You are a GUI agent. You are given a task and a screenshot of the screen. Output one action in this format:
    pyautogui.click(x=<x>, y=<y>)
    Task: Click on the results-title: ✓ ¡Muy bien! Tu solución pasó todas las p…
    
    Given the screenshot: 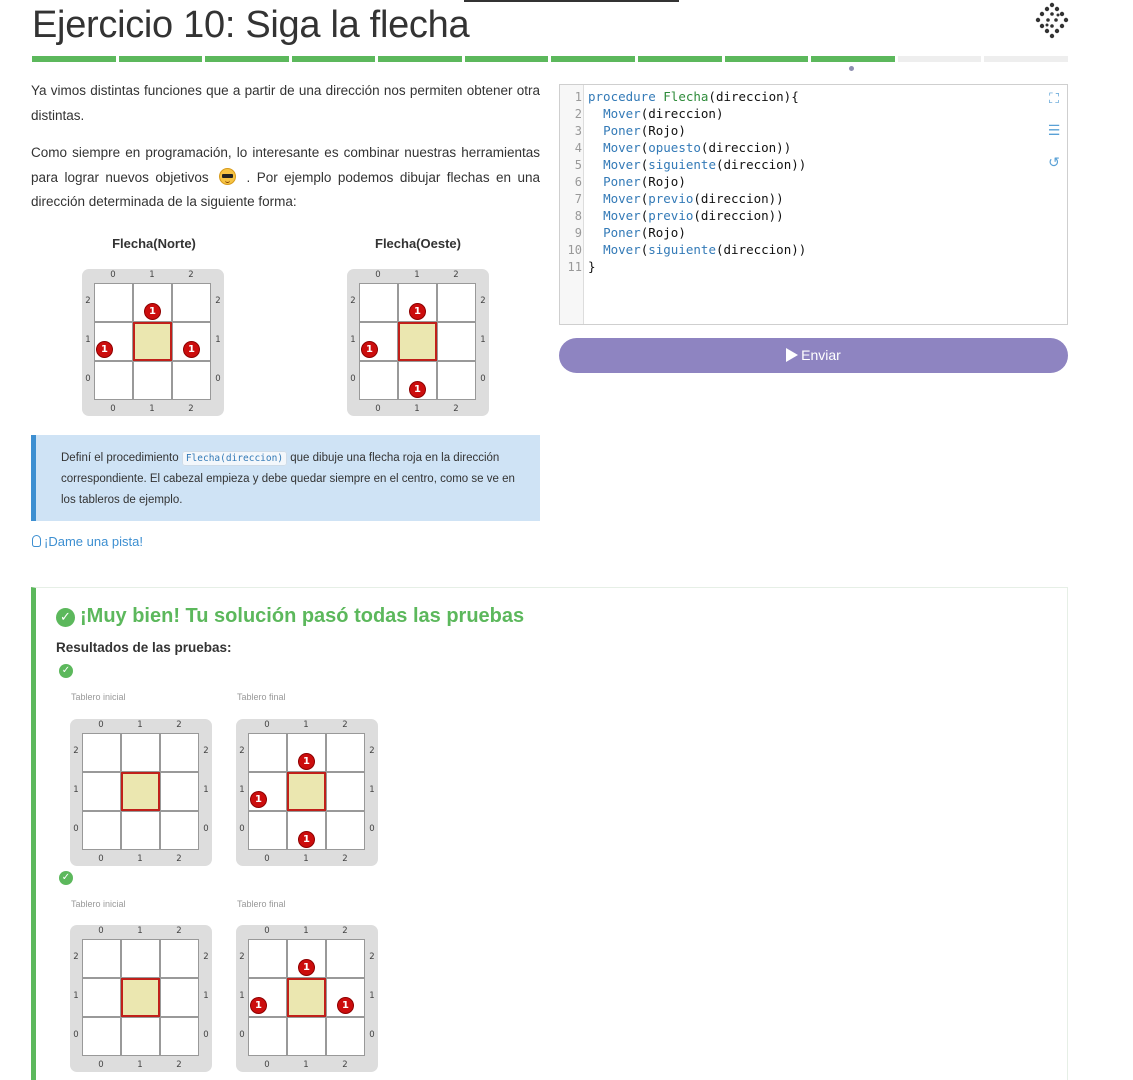 What is the action you would take?
    pyautogui.click(x=290, y=616)
    